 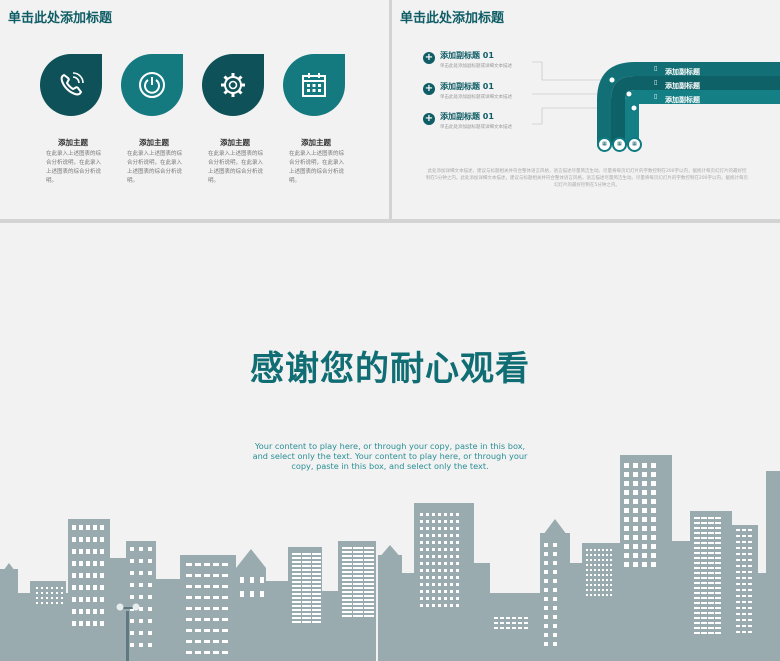 I want to click on feature-desc: 在此录入上述图表的综合分析说明，在此录入上述图表的综合分析说明。, so click(x=236, y=167).